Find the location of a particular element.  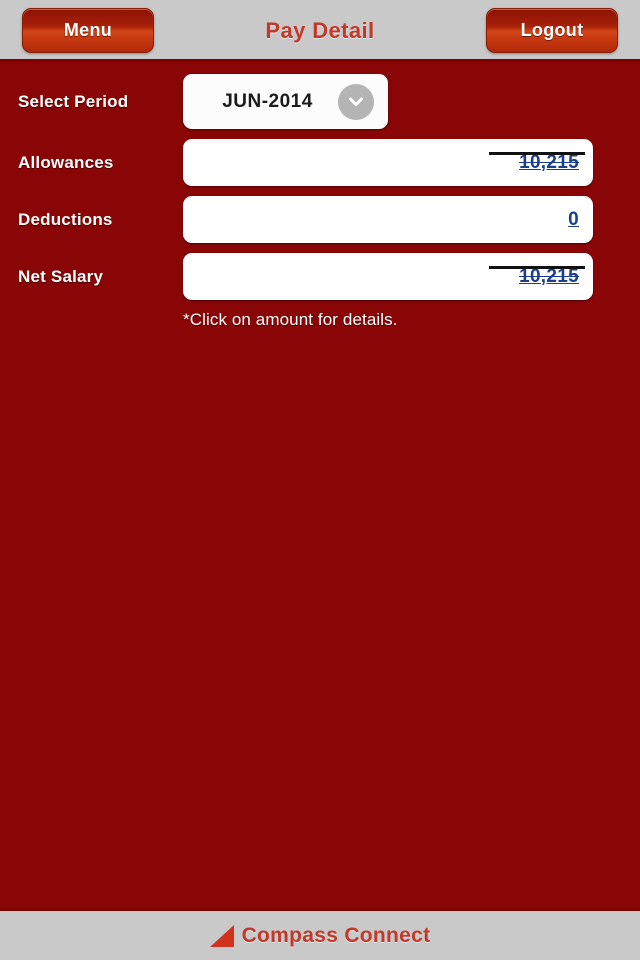

net-salary-label: Net Salary is located at coordinates (61, 276).